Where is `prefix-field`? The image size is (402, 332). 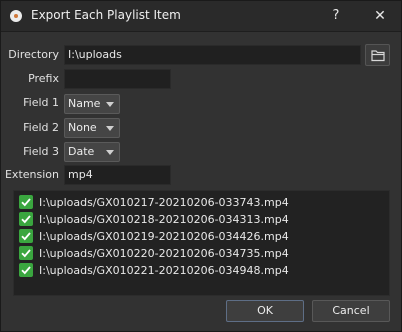 prefix-field is located at coordinates (117, 79).